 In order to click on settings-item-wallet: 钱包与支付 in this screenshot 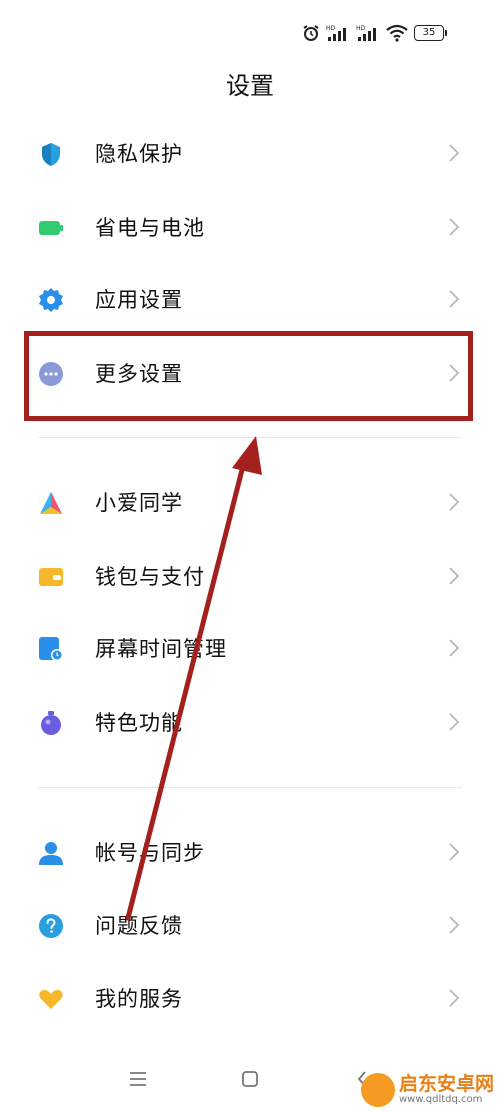, I will do `click(250, 576)`.